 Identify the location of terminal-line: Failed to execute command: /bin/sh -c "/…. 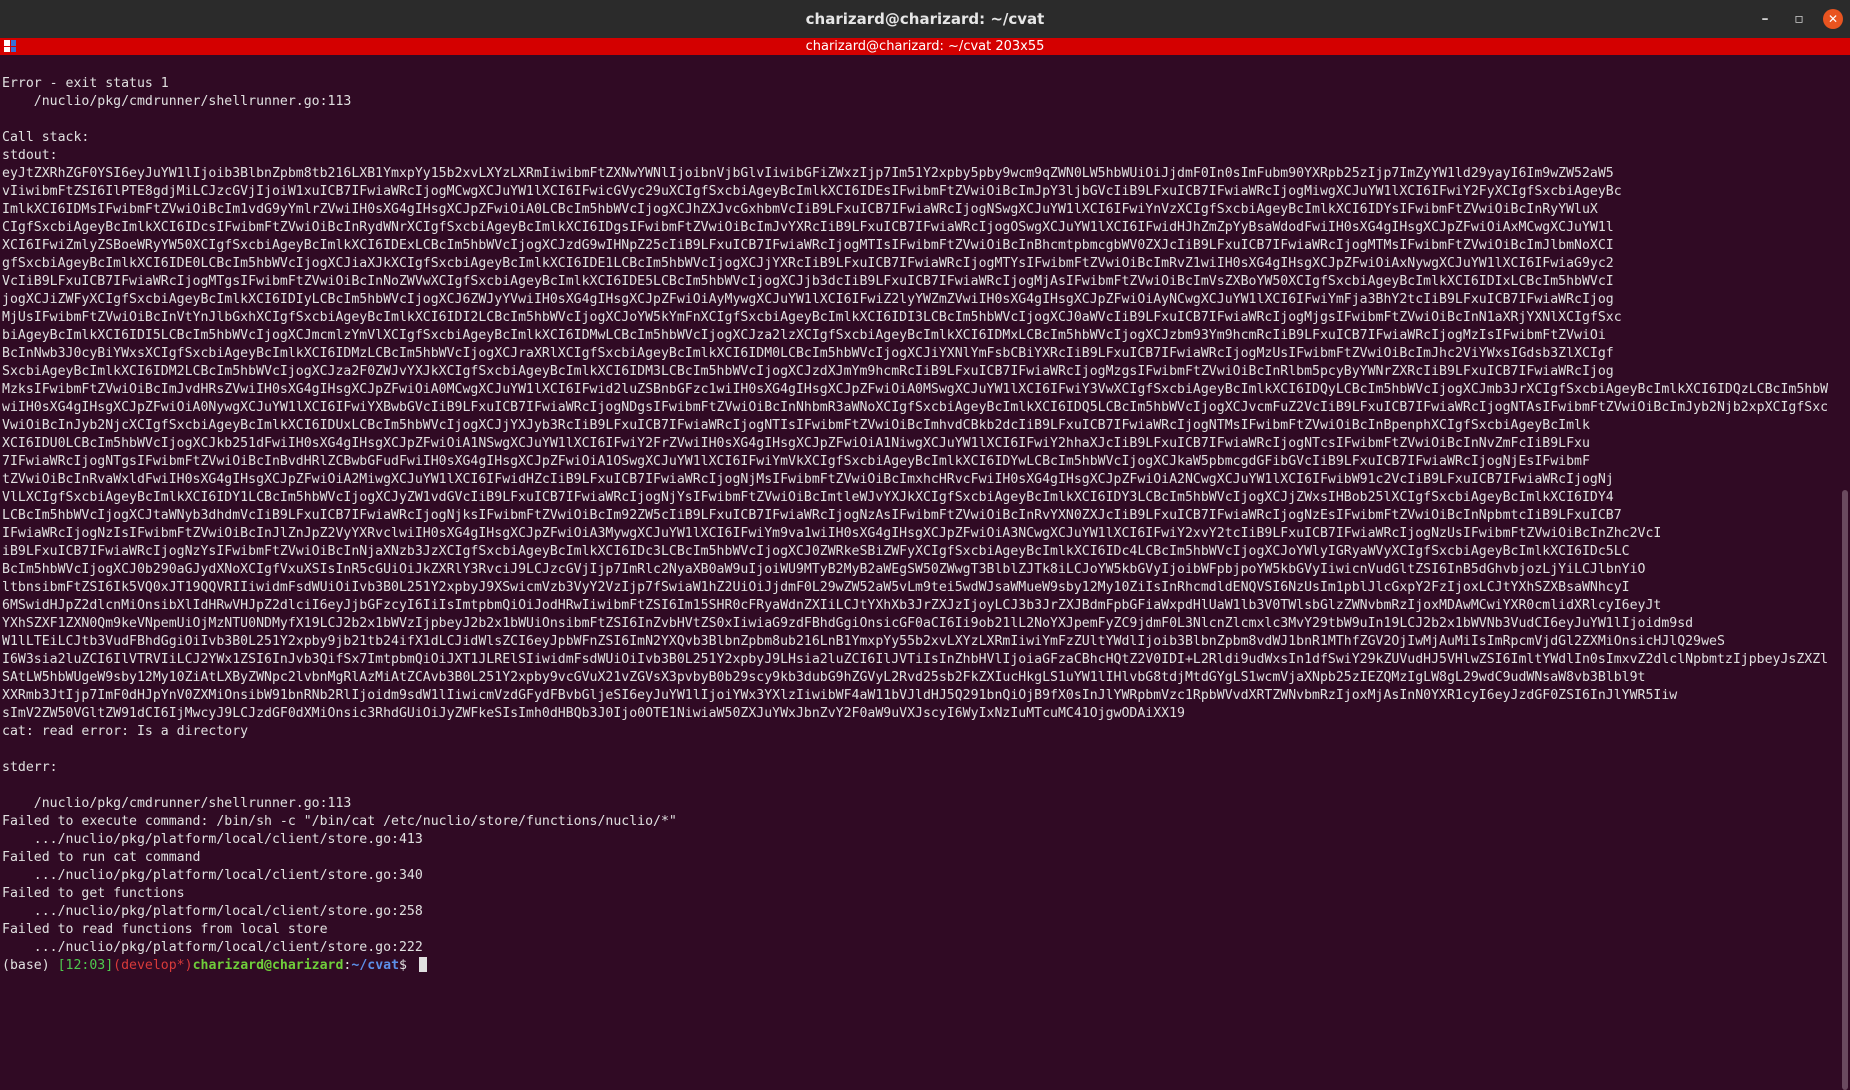
(339, 821).